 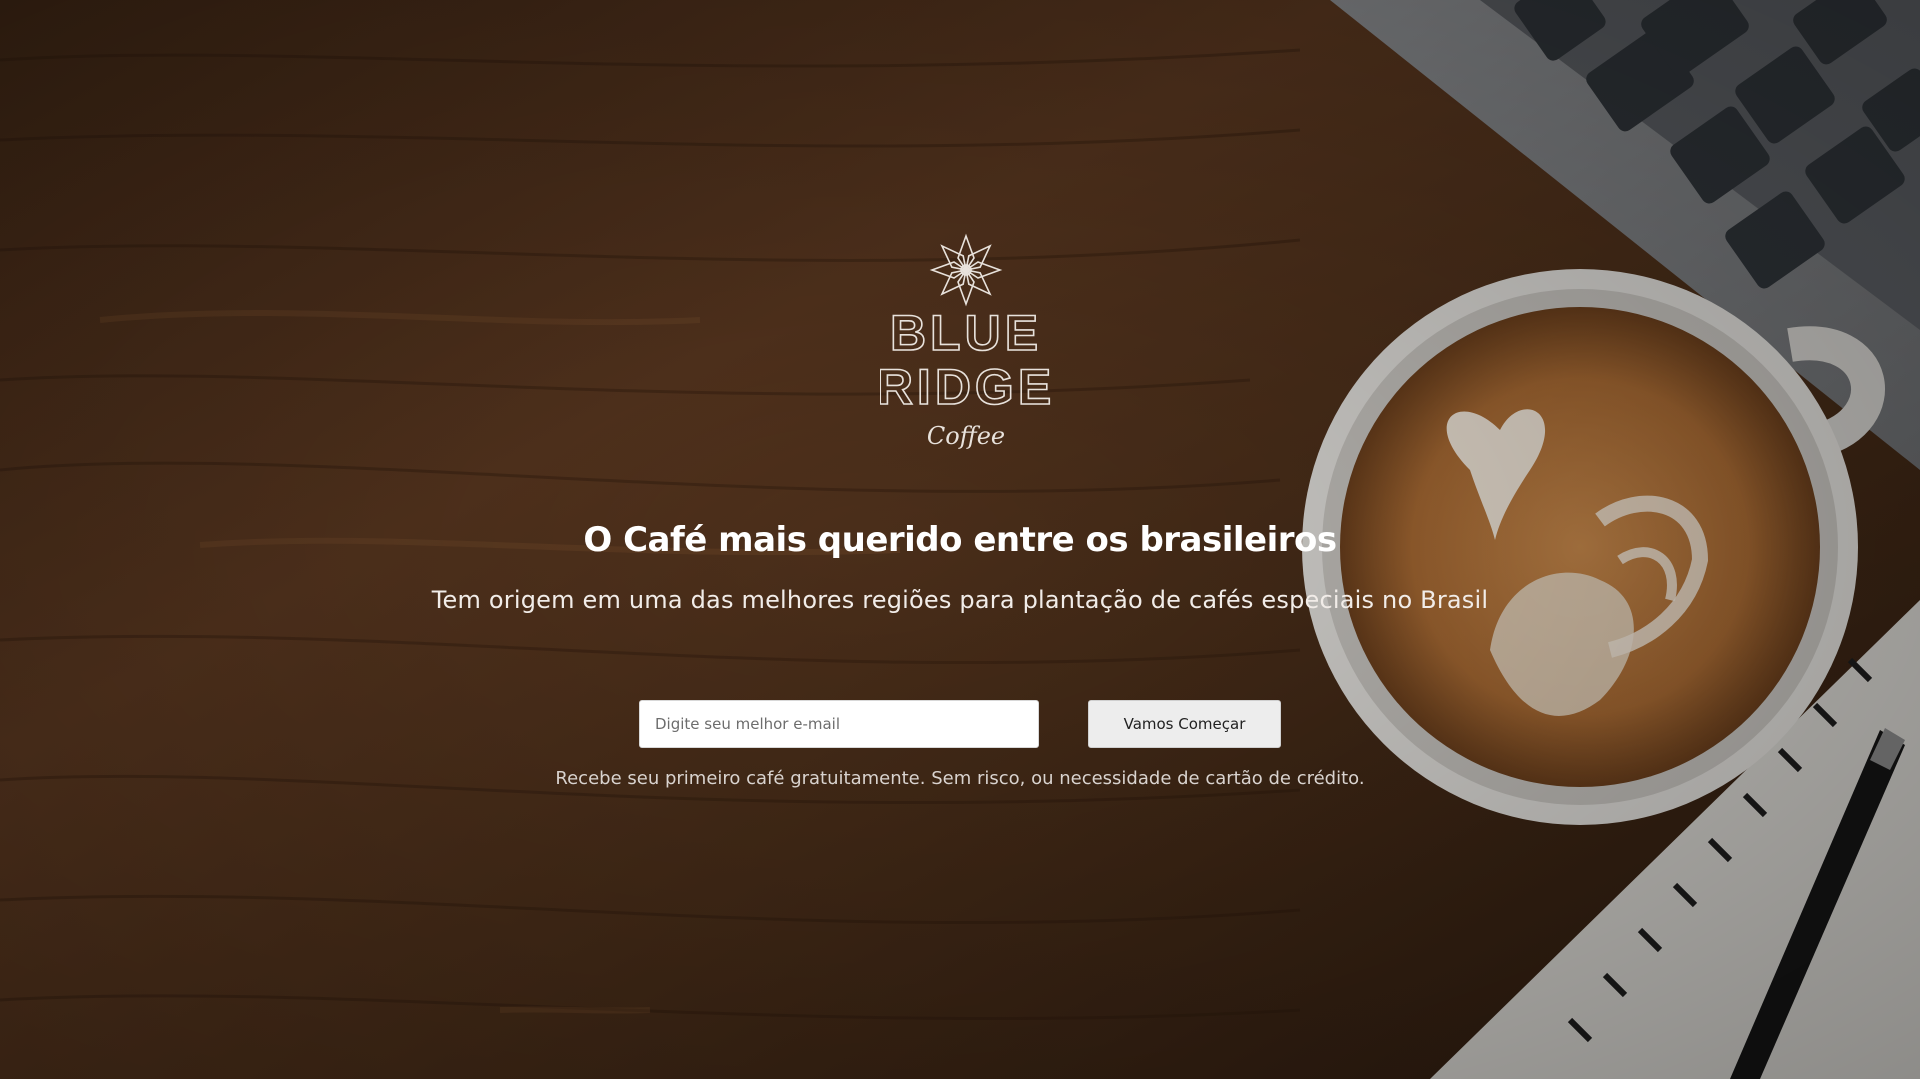 I want to click on start-button: Vamos Começar, so click(x=1184, y=724).